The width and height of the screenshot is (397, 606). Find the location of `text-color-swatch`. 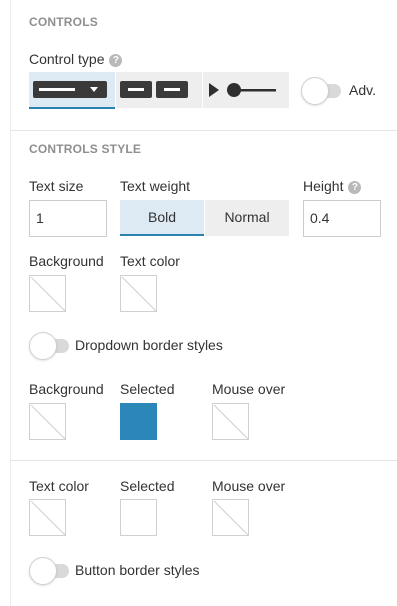

text-color-swatch is located at coordinates (138, 293).